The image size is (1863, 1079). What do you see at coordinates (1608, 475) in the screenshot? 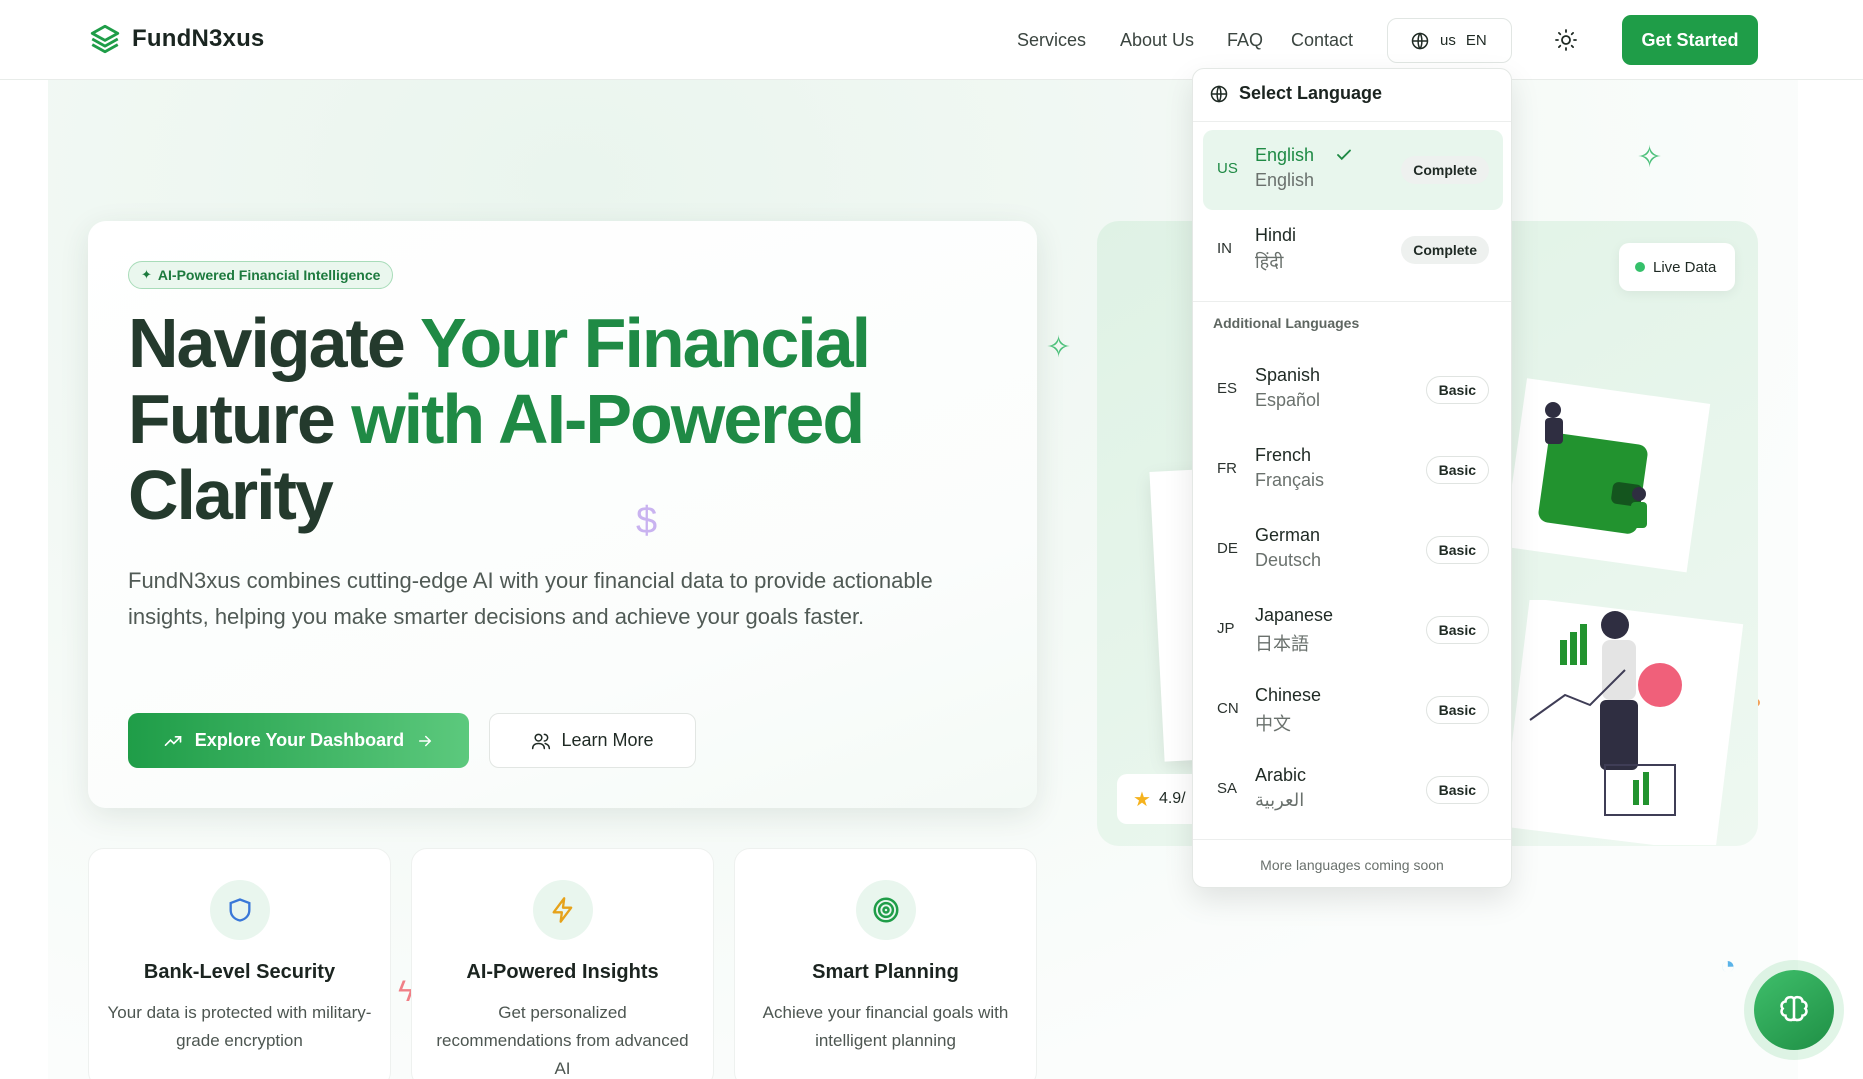
I see `wallet-illustration` at bounding box center [1608, 475].